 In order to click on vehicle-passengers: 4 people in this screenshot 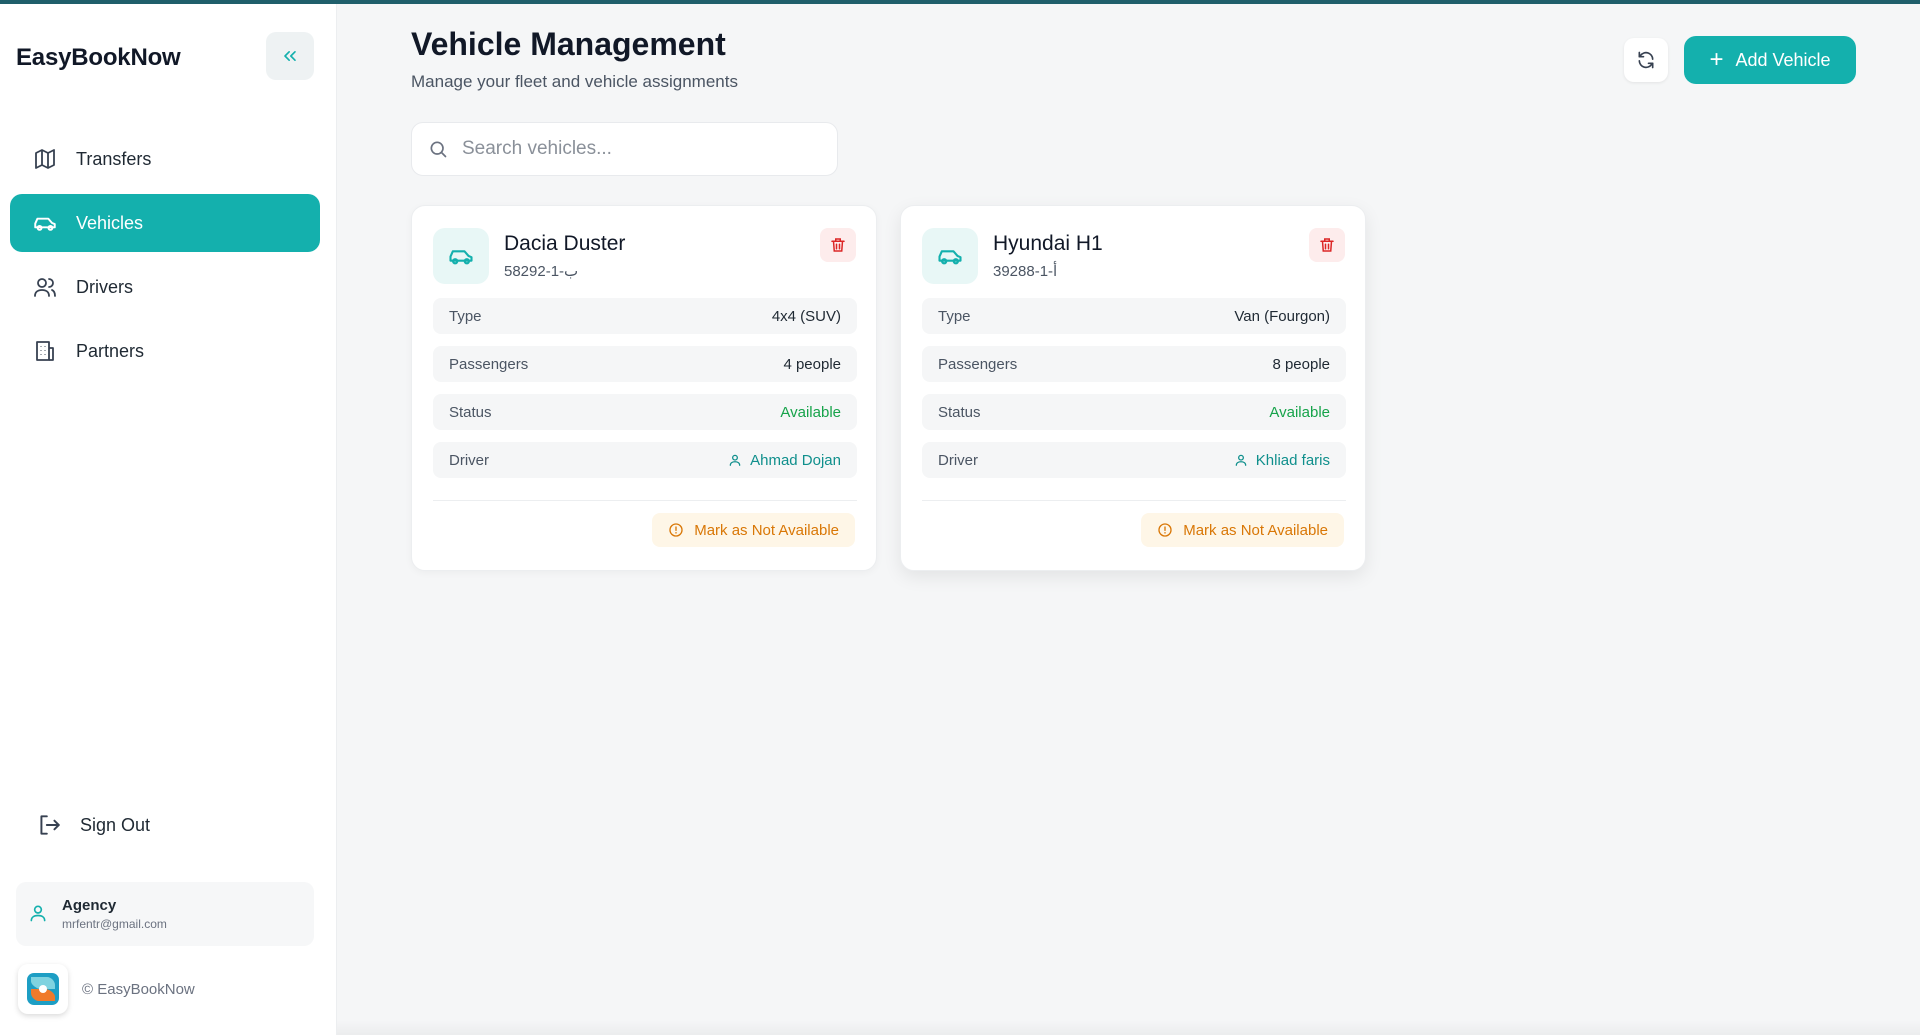, I will do `click(812, 364)`.